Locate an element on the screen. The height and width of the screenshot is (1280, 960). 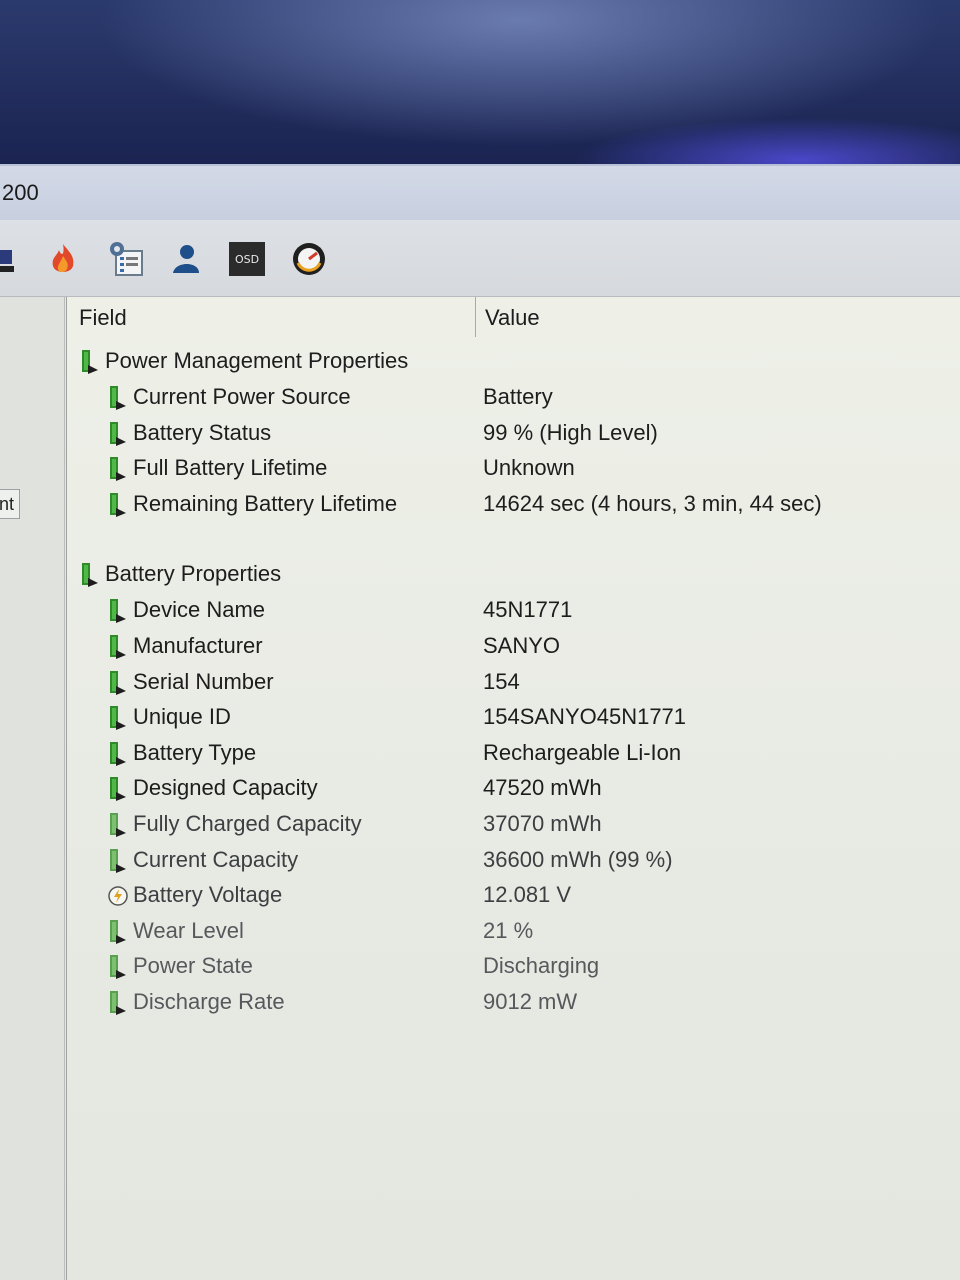
field-value: Unknown is located at coordinates (529, 468).